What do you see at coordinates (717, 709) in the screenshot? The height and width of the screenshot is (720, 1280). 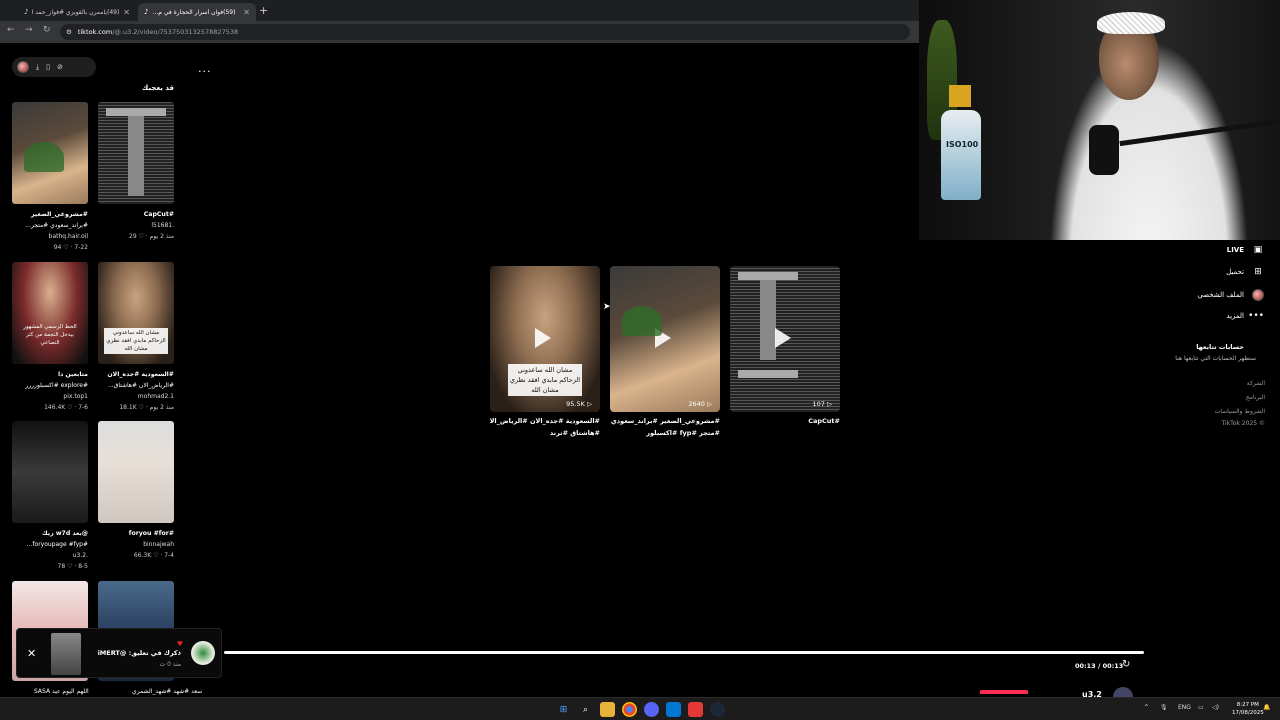 I see `steam-icon` at bounding box center [717, 709].